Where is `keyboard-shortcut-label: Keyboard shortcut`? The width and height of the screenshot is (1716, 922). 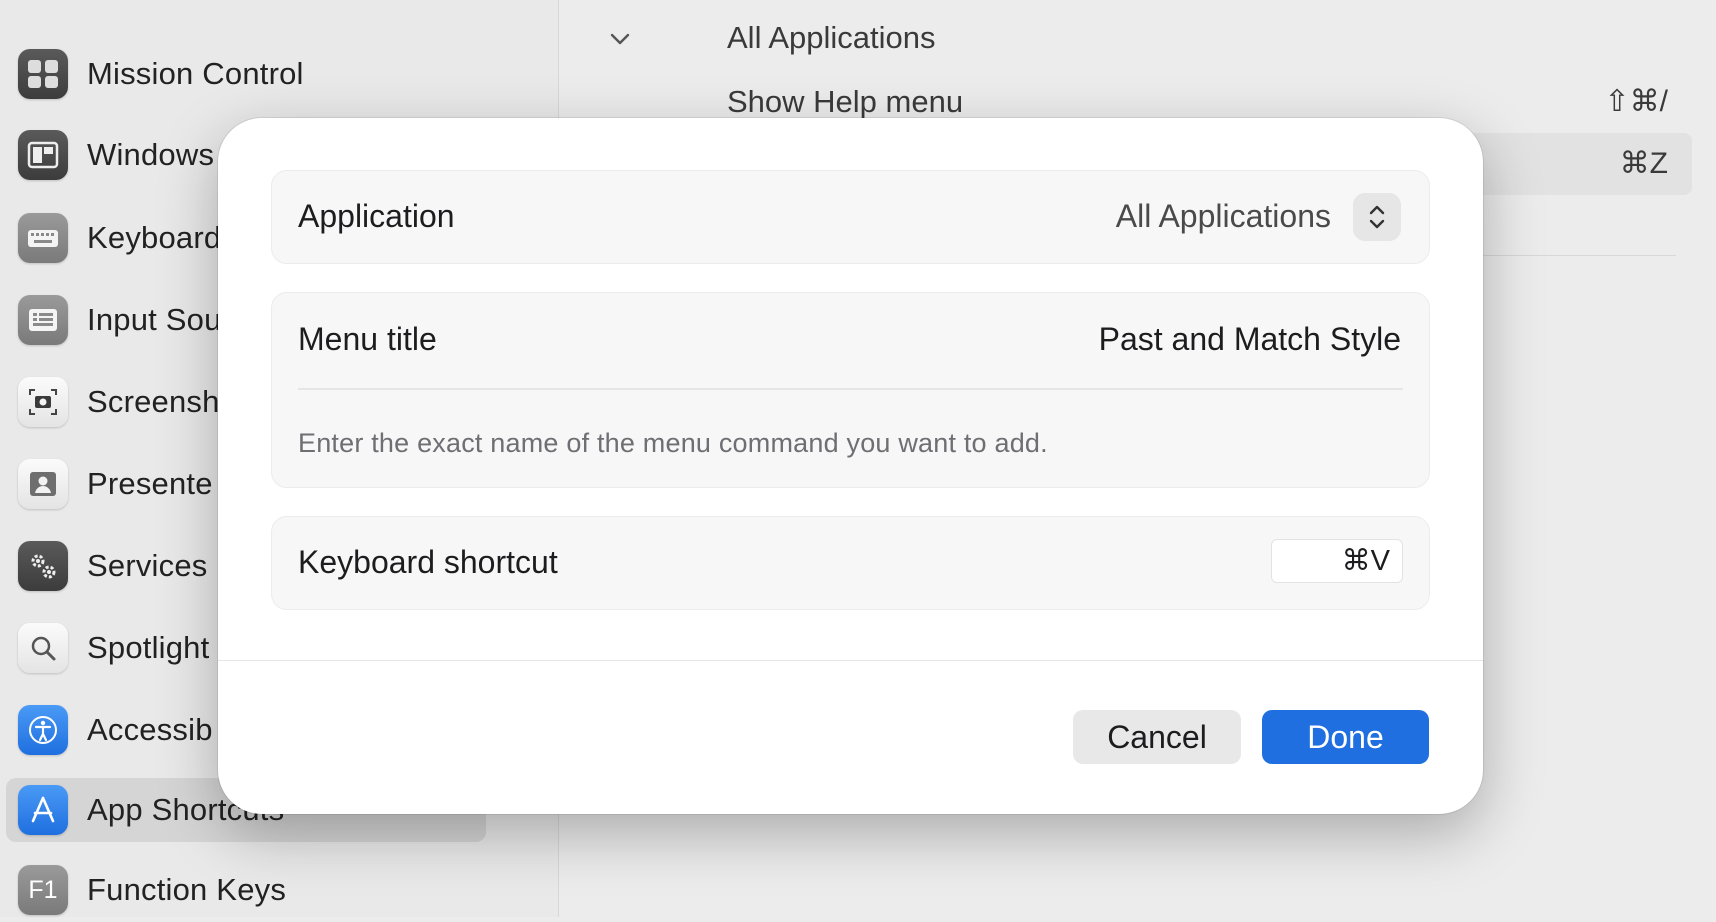
keyboard-shortcut-label: Keyboard shortcut is located at coordinates (428, 562).